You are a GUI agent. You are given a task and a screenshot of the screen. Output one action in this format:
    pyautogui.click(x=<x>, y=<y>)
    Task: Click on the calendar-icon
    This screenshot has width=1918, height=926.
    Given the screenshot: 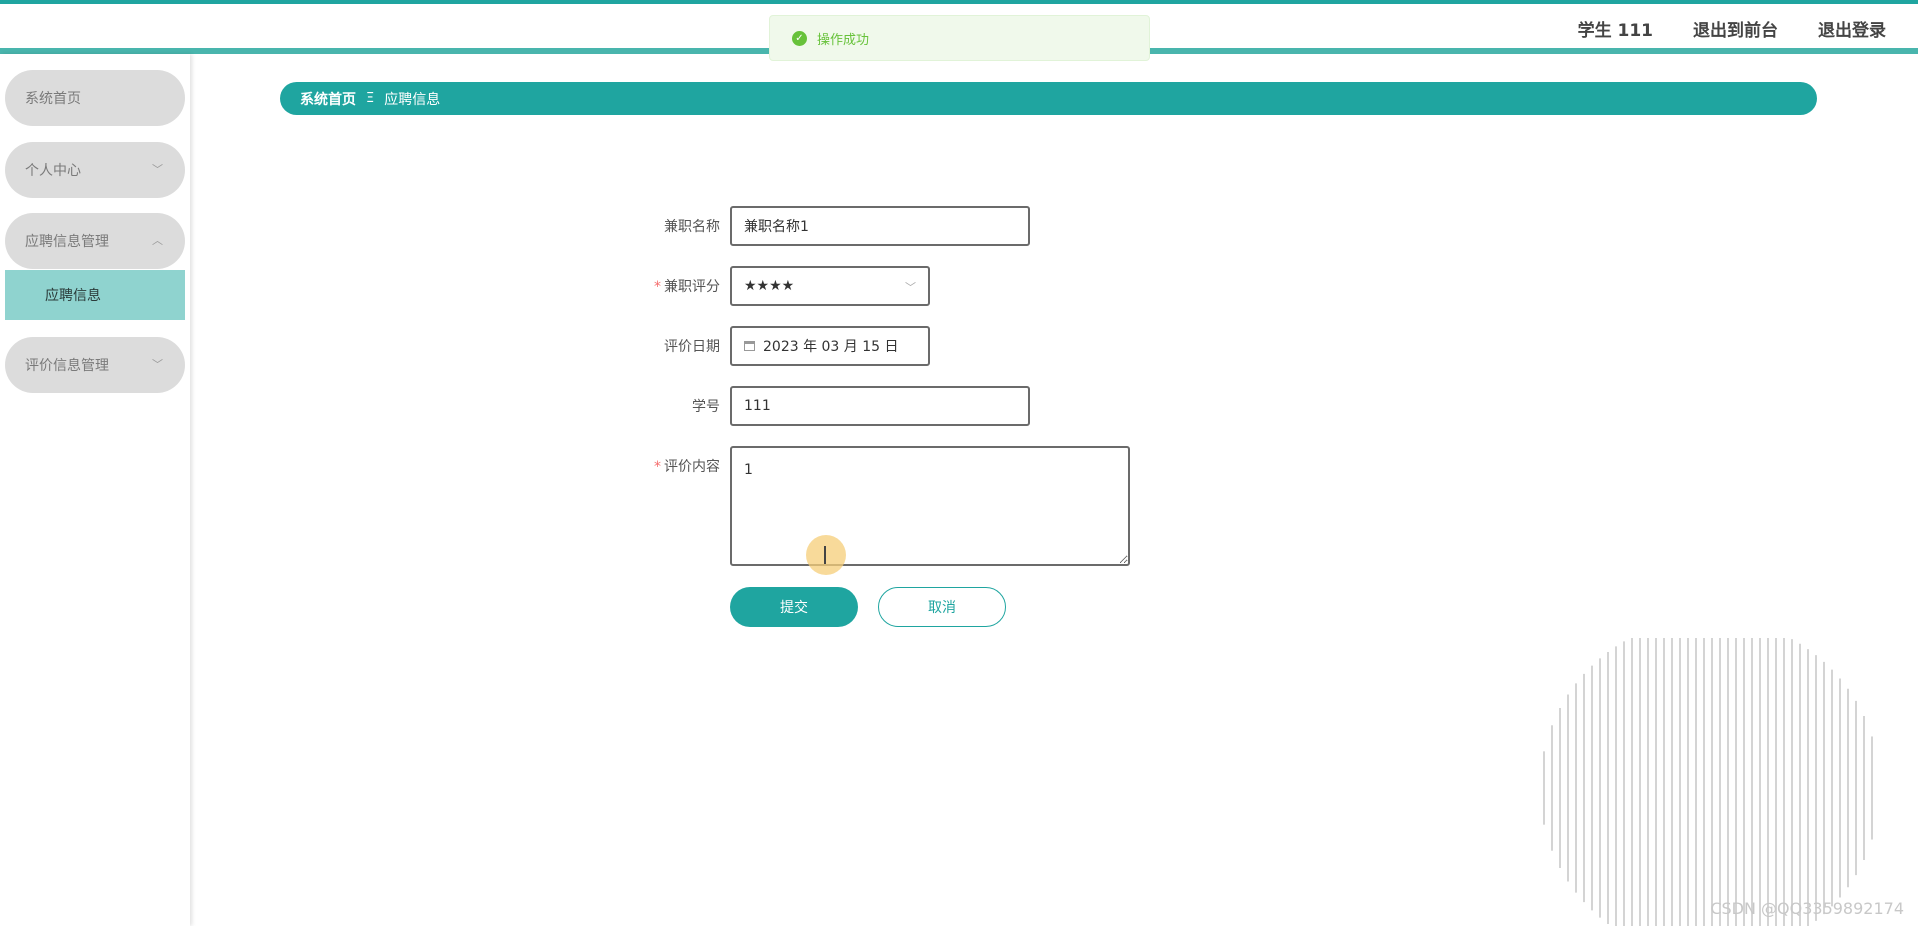 What is the action you would take?
    pyautogui.click(x=749, y=346)
    